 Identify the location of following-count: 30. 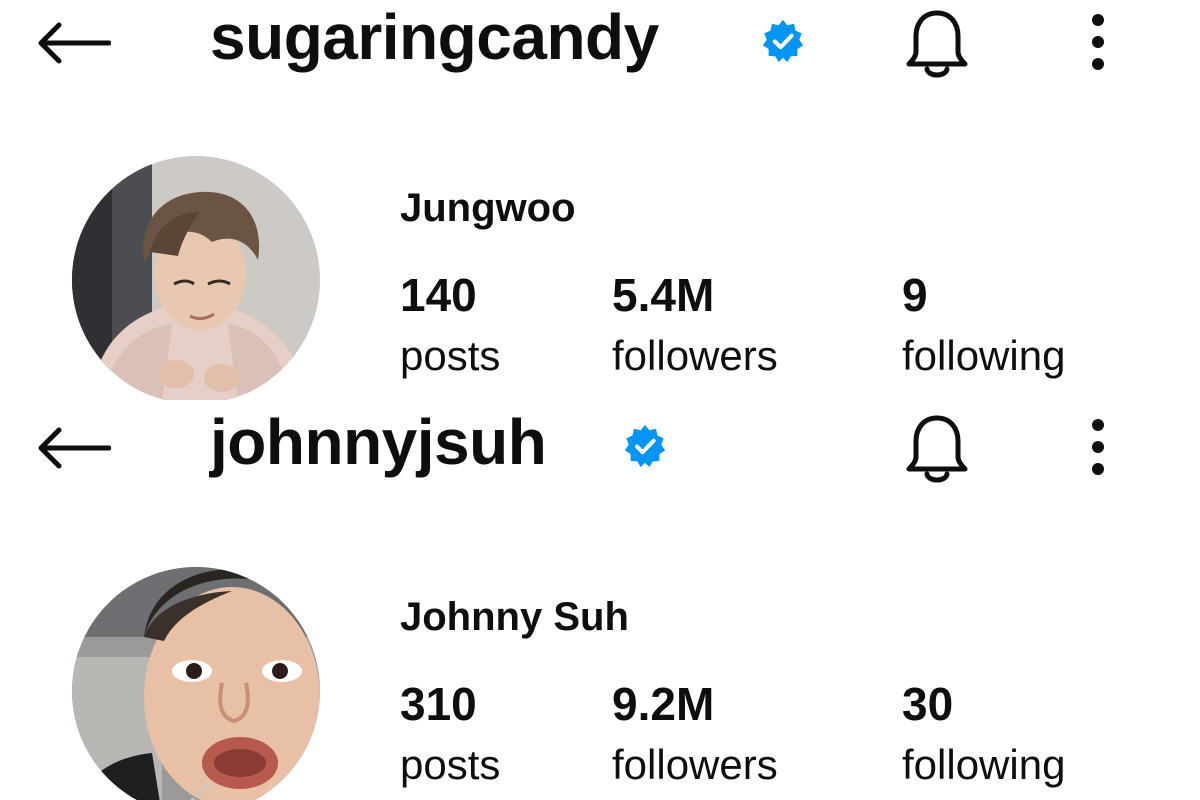
(928, 704).